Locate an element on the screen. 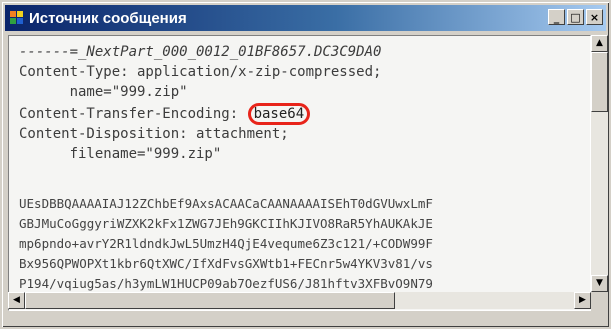 The image size is (611, 329). arrow-down-icon: ▼ is located at coordinates (599, 283).